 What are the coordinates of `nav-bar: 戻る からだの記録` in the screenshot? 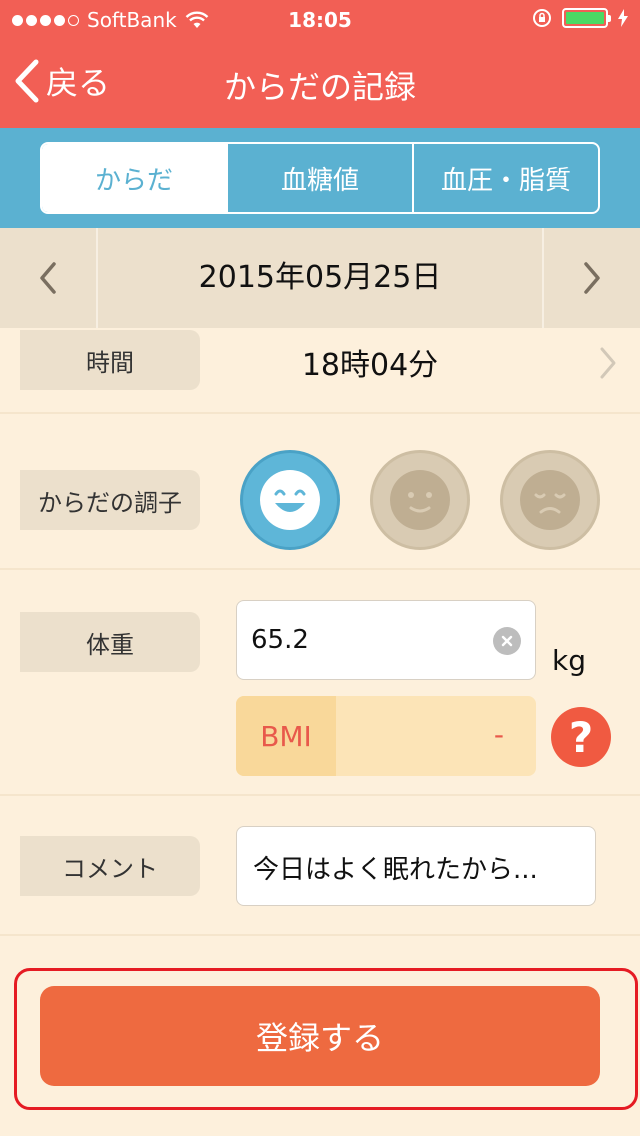 It's located at (320, 84).